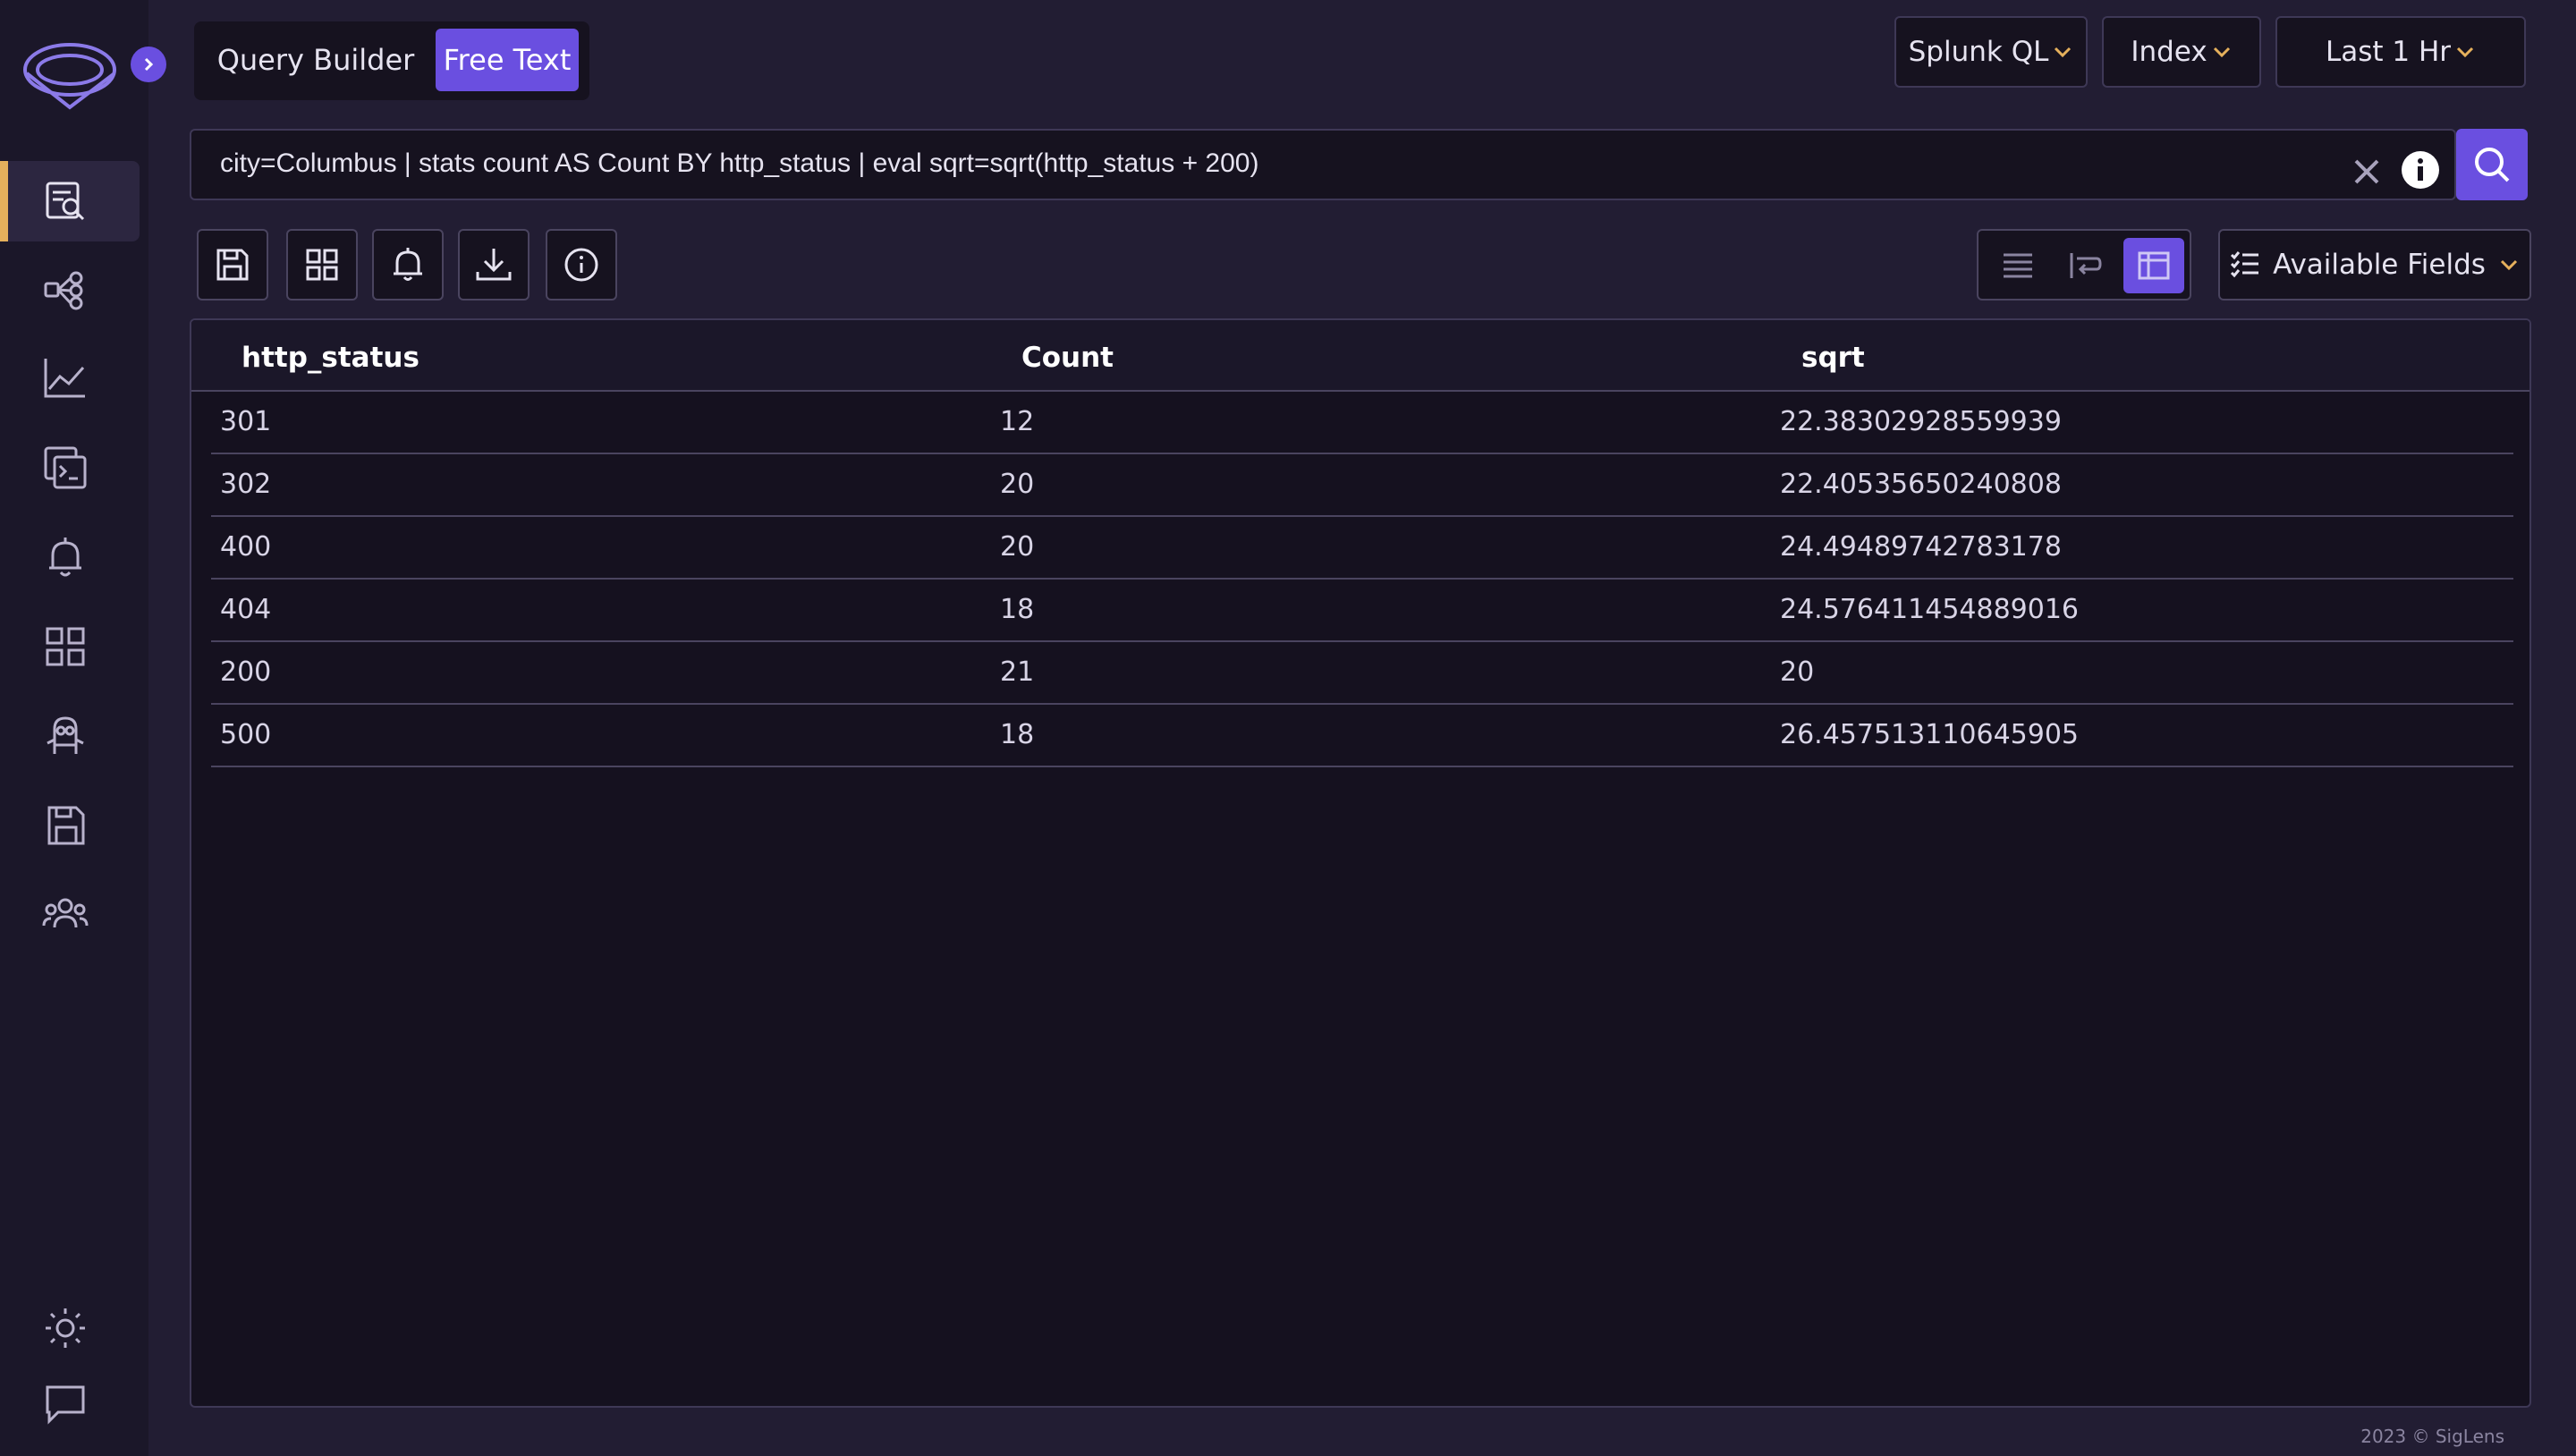 The image size is (2576, 1456). I want to click on cell-sqrt: 22.38302928559939, so click(1921, 421).